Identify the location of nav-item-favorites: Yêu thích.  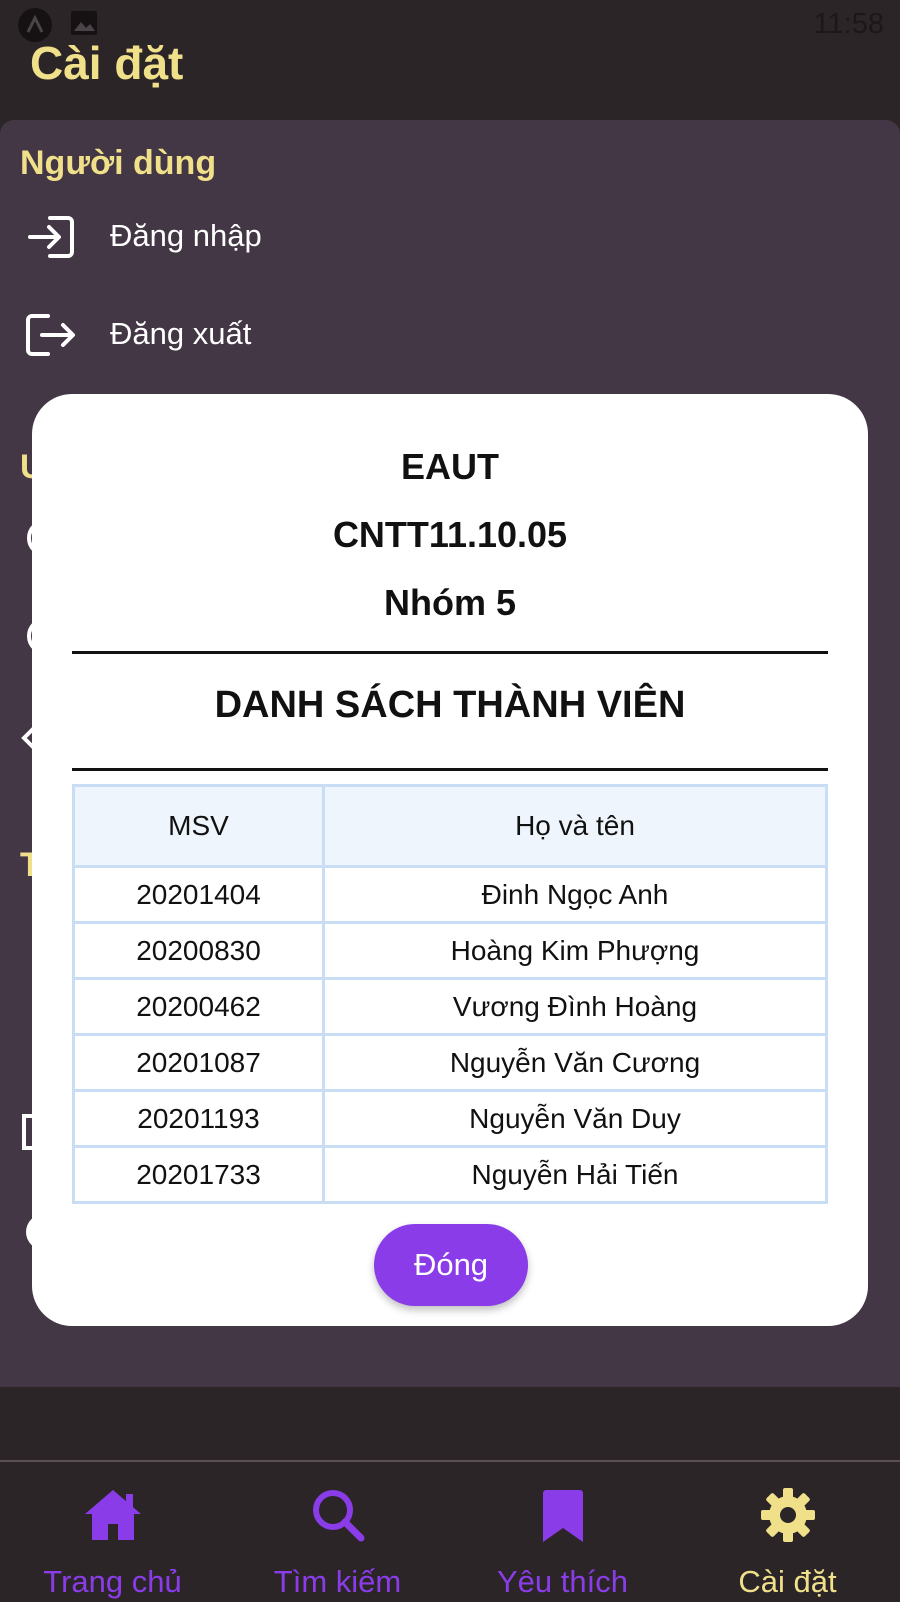
(562, 1532).